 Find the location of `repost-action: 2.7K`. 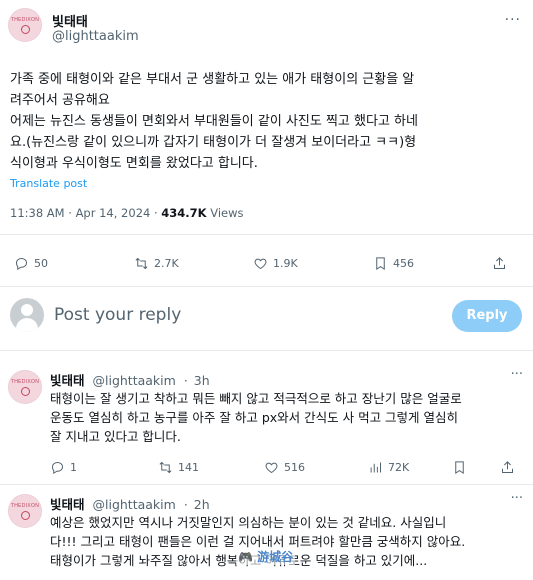

repost-action: 2.7K is located at coordinates (156, 263).